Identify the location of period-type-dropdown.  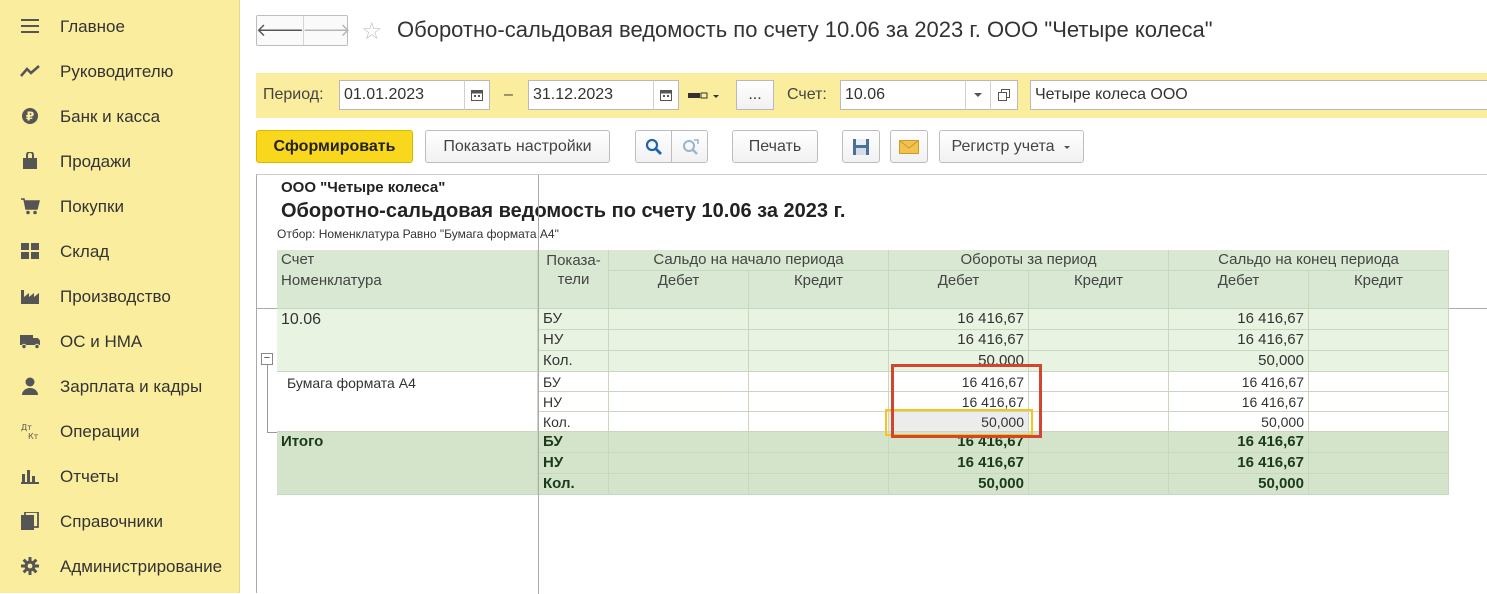
(705, 95).